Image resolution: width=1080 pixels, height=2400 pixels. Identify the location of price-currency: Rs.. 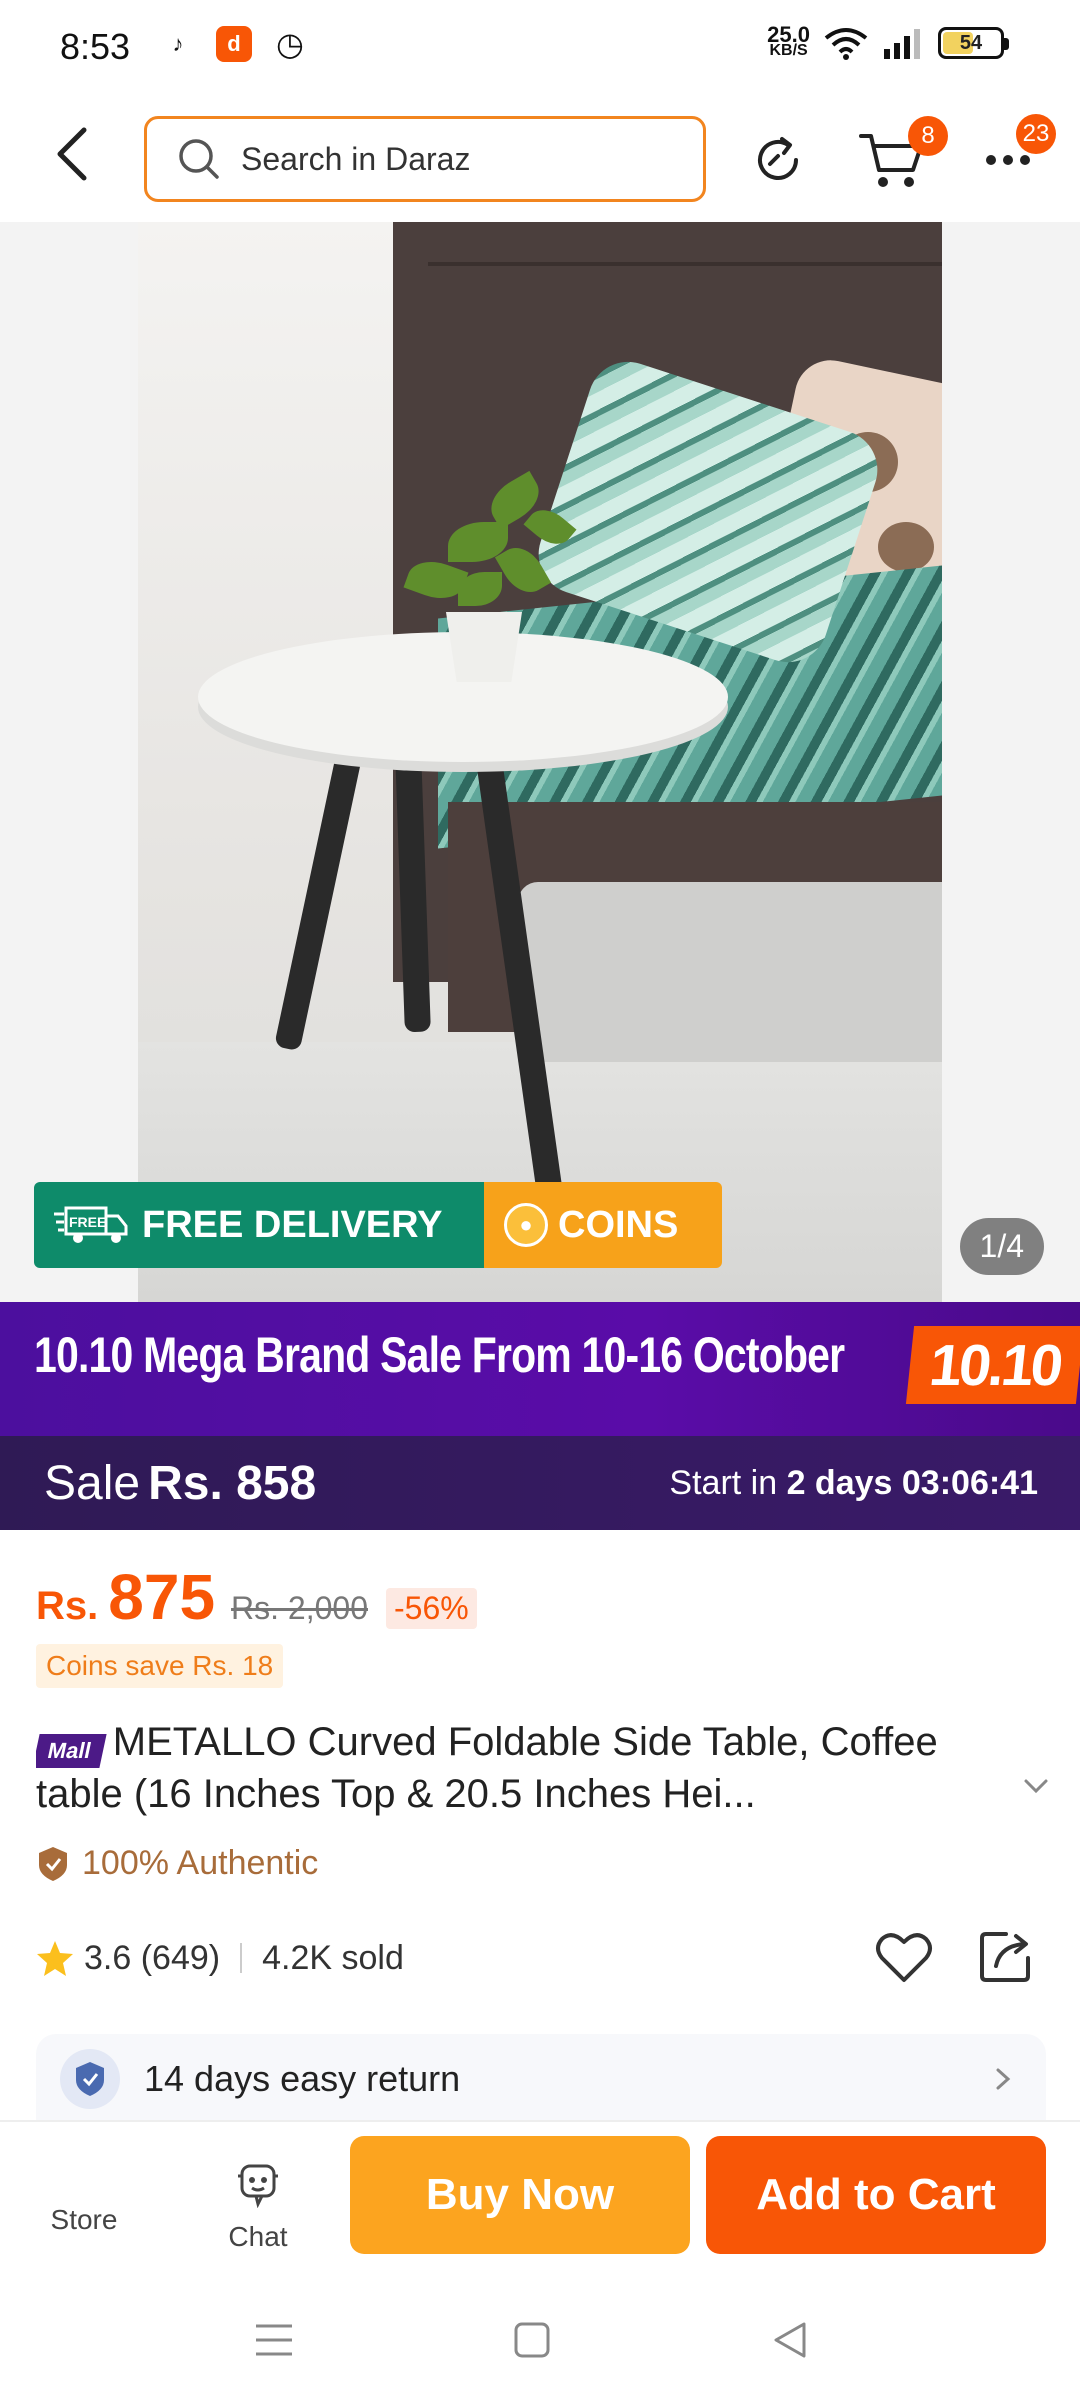
(67, 1606).